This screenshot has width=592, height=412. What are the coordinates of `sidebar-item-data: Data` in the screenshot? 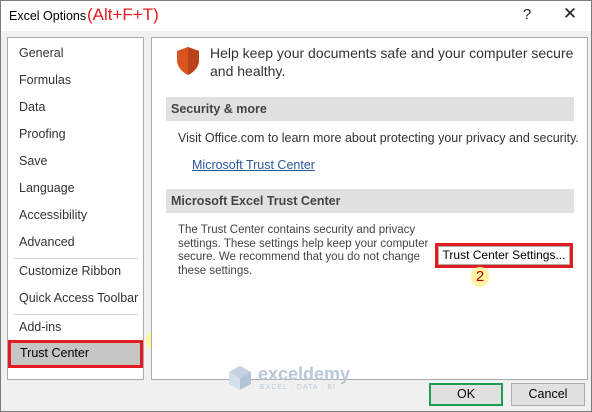 It's located at (75, 107).